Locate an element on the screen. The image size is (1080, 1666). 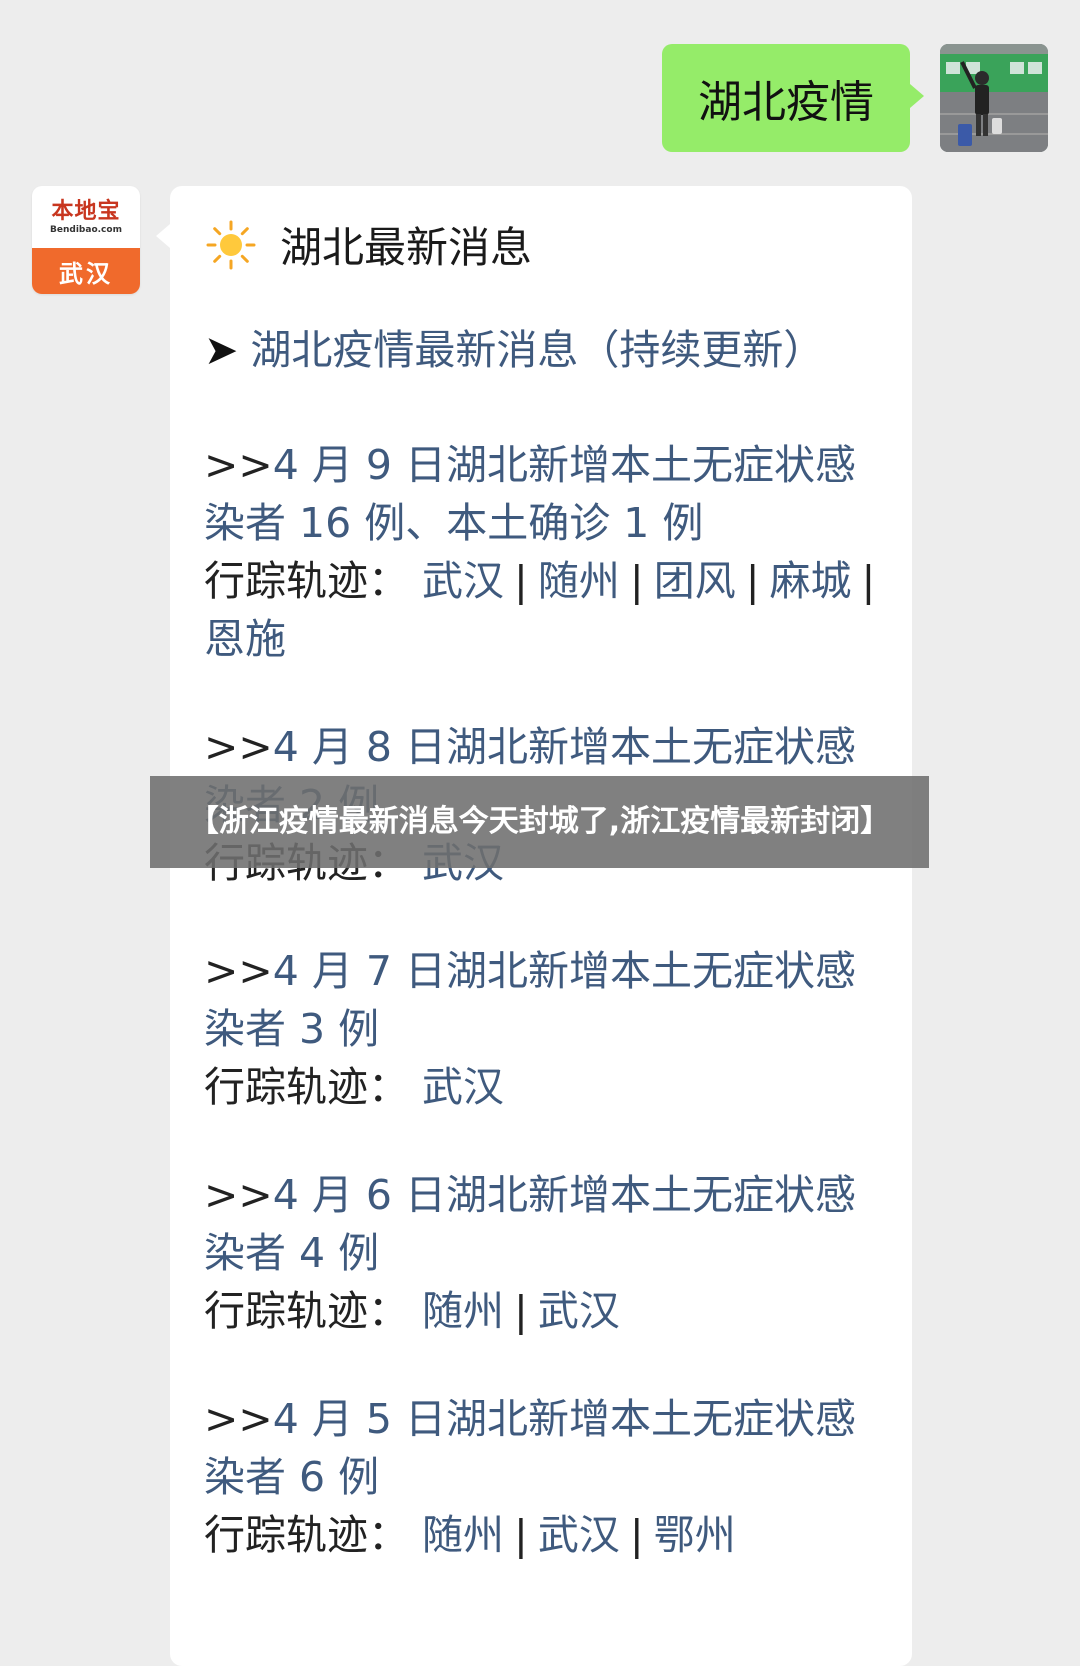
article-title-overlay: 【浙江疫情最新消息今天封城了,浙江疫情最新封闭】 is located at coordinates (539, 822).